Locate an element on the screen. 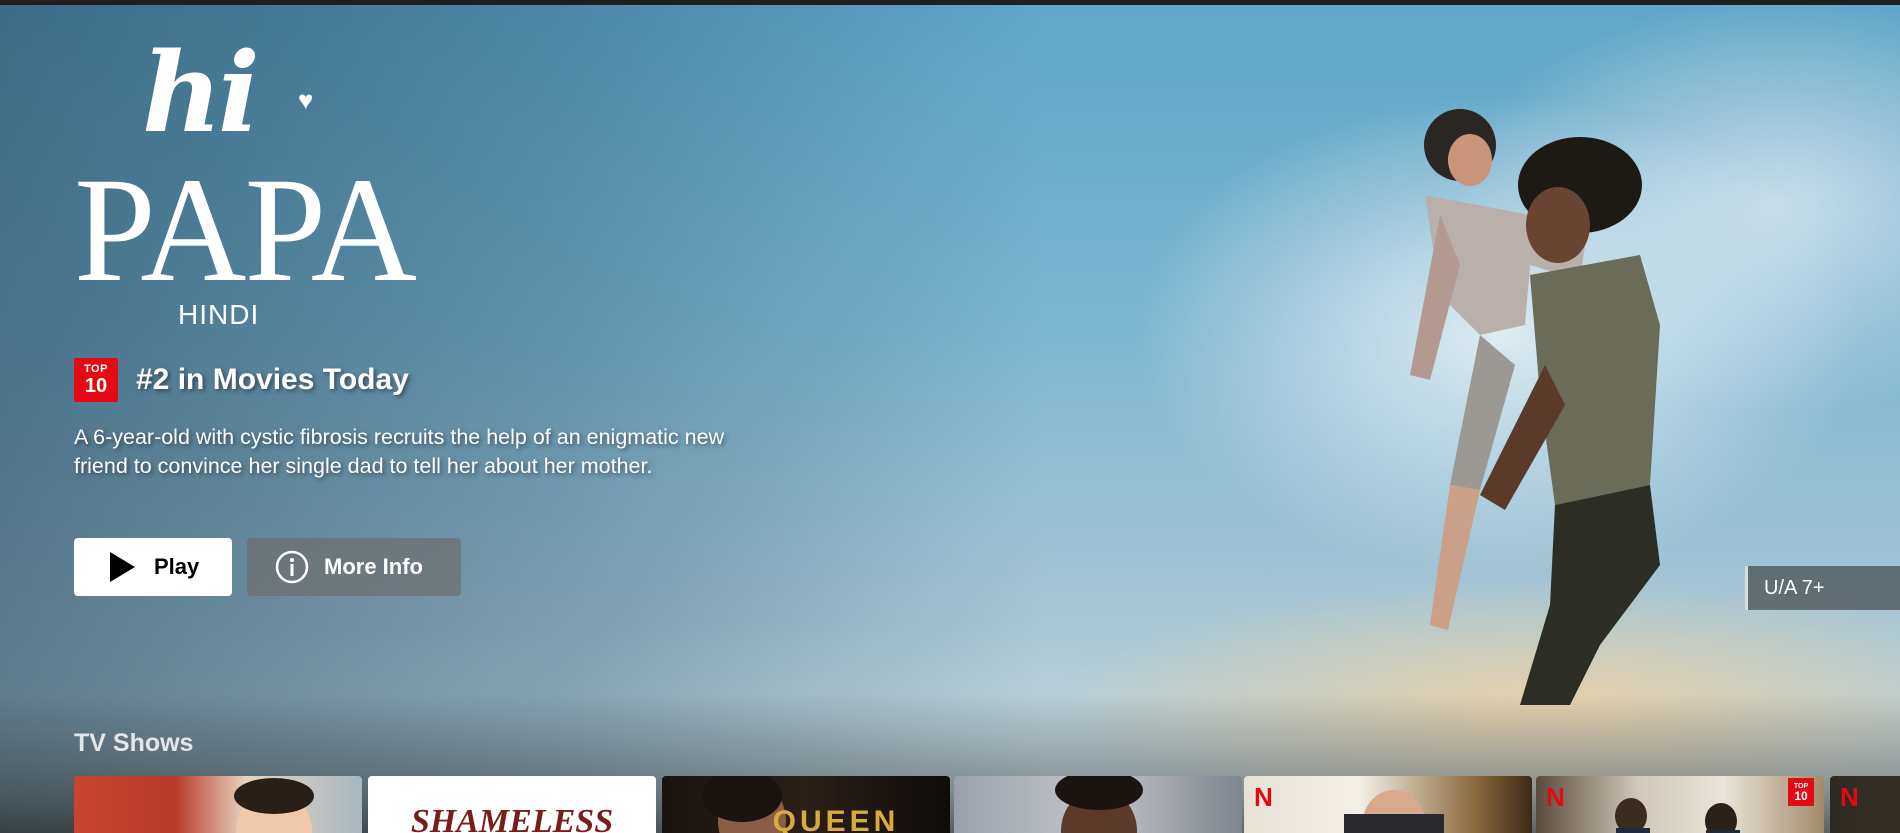 The image size is (1900, 833). top10-badge-line1: TOP is located at coordinates (96, 369).